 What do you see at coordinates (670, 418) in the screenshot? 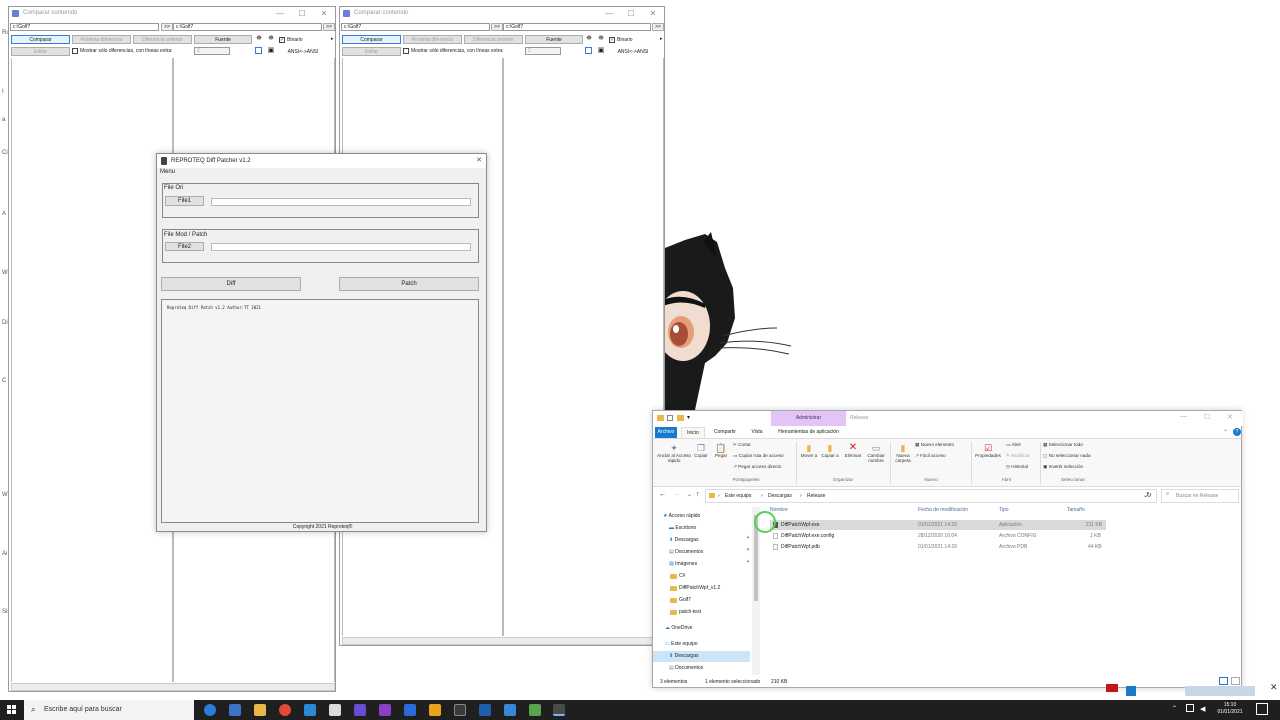
I see `properties-icon` at bounding box center [670, 418].